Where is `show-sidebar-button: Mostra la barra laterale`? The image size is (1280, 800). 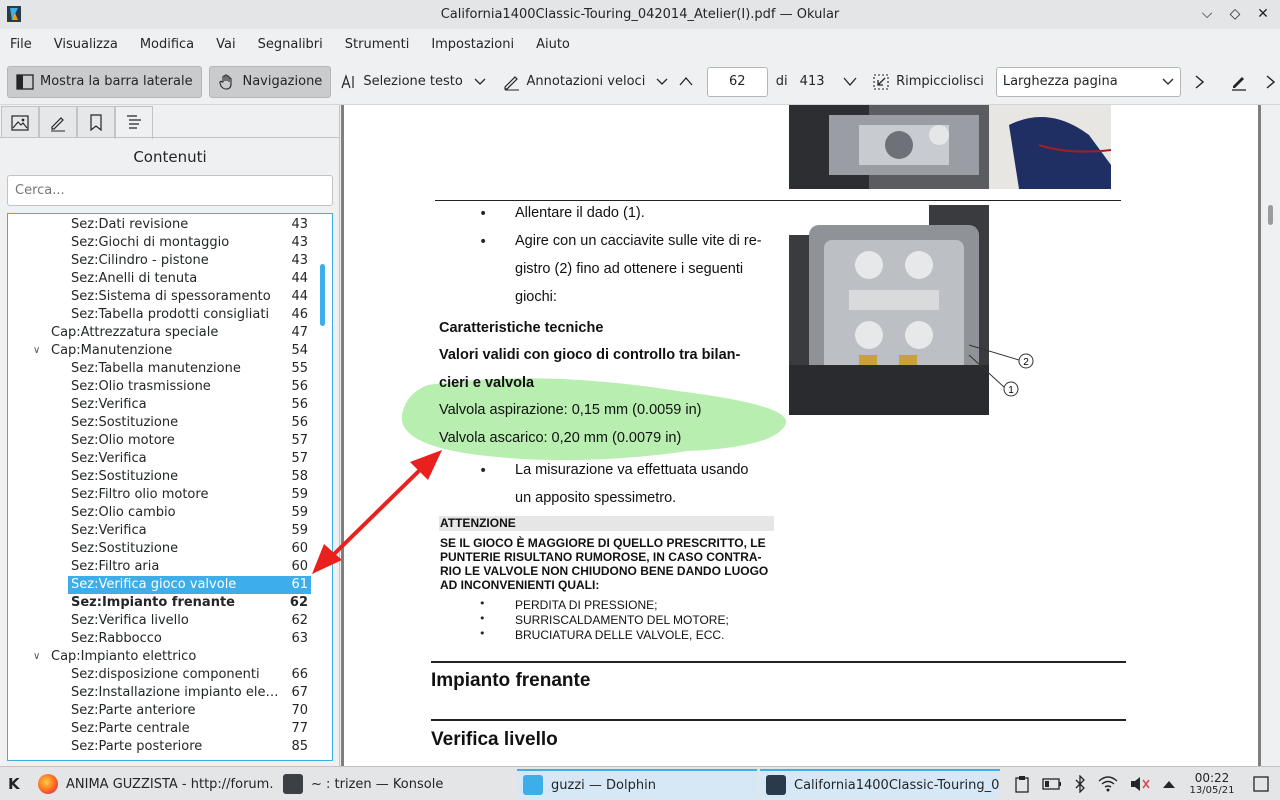
show-sidebar-button: Mostra la barra laterale is located at coordinates (104, 81).